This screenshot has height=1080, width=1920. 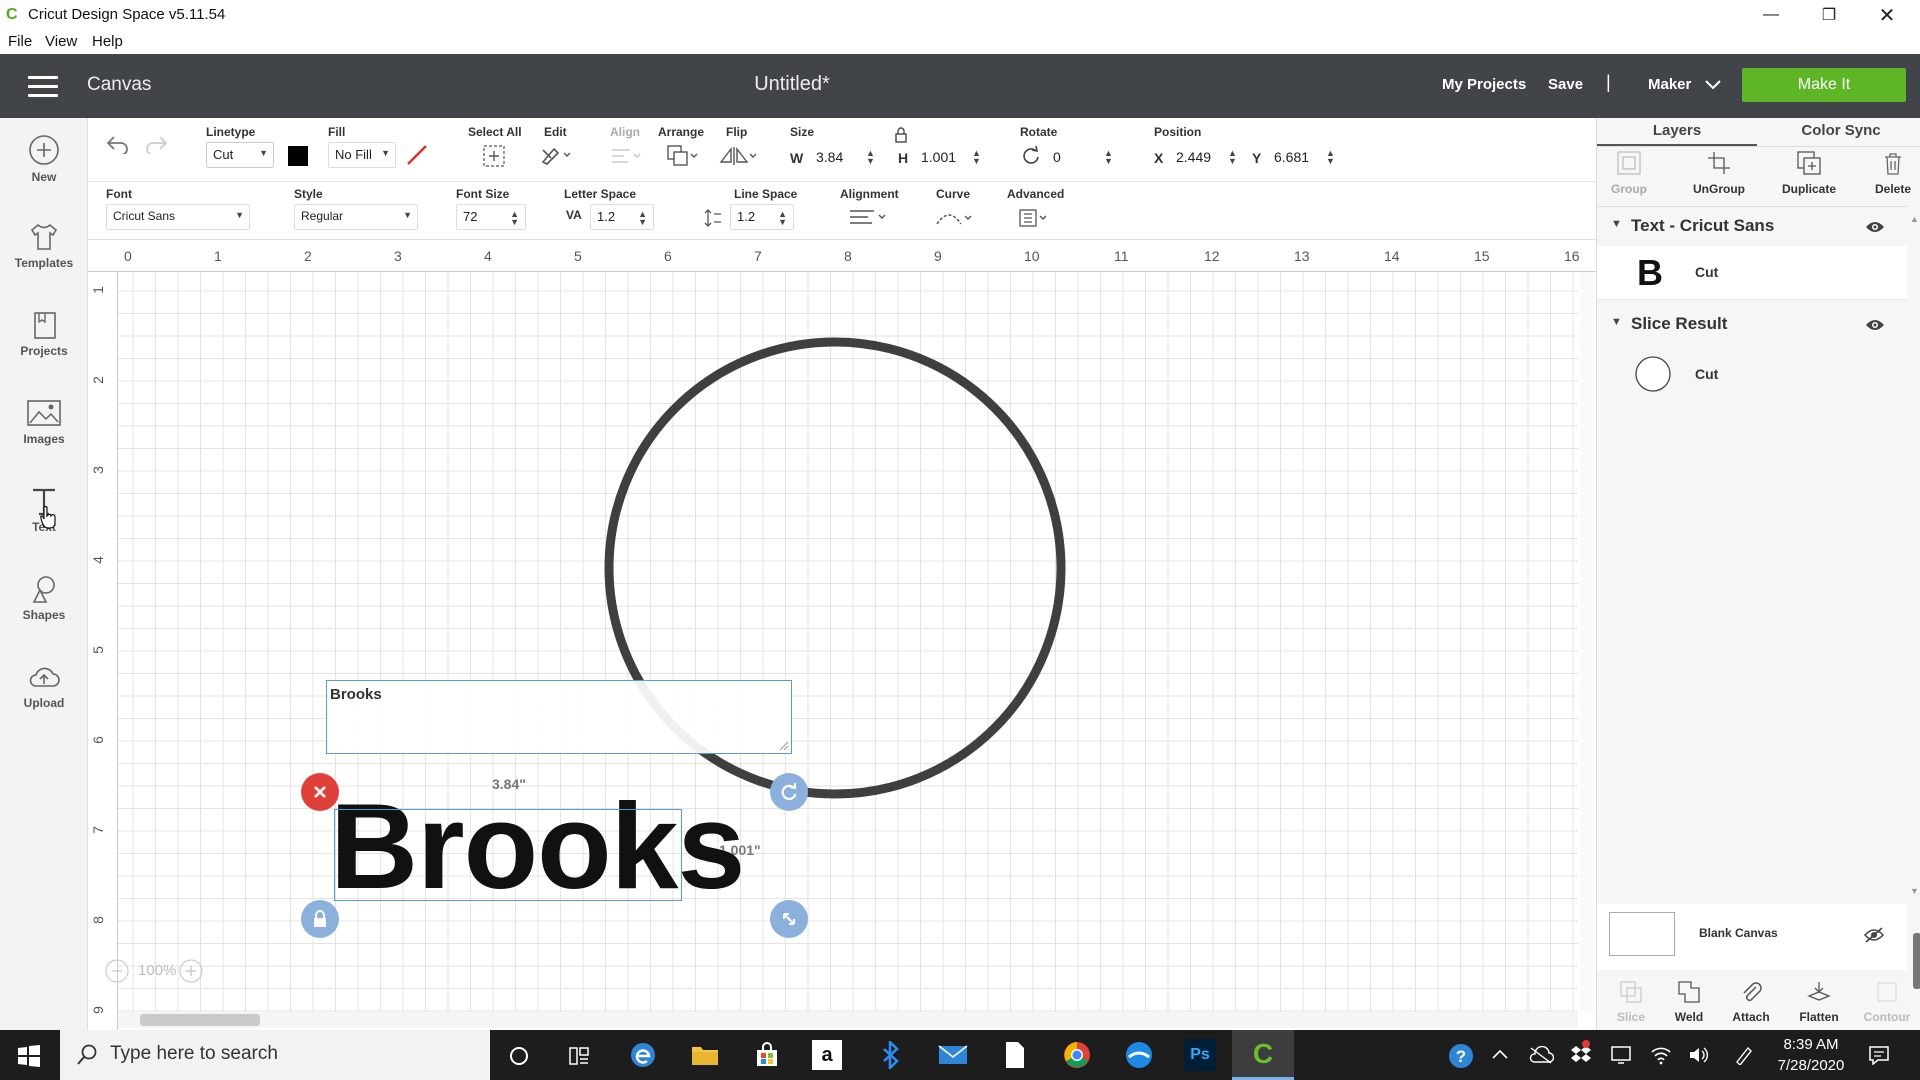 What do you see at coordinates (627, 156) in the screenshot?
I see `align-icon` at bounding box center [627, 156].